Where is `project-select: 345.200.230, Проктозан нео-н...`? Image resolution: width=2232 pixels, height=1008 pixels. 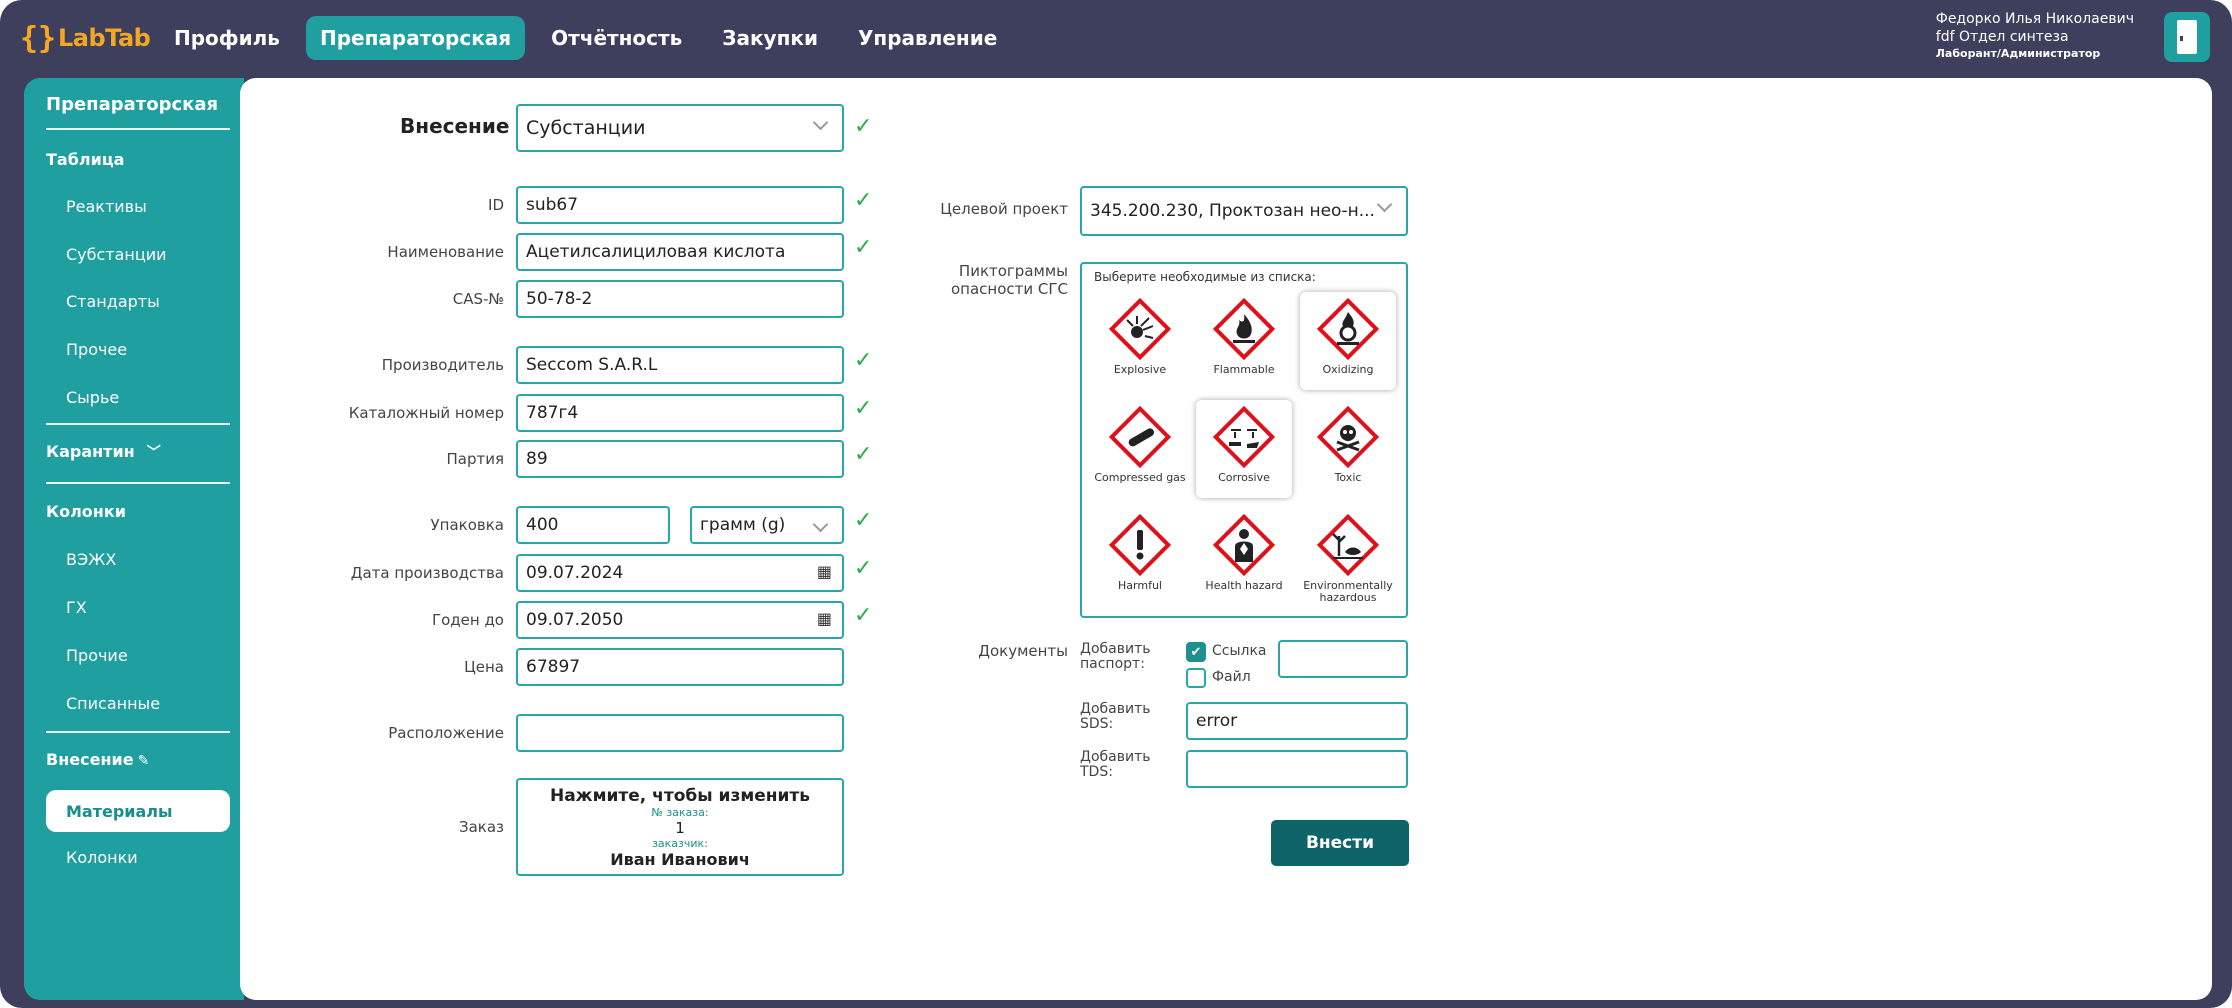
project-select: 345.200.230, Проктозан нео-н... is located at coordinates (1244, 211).